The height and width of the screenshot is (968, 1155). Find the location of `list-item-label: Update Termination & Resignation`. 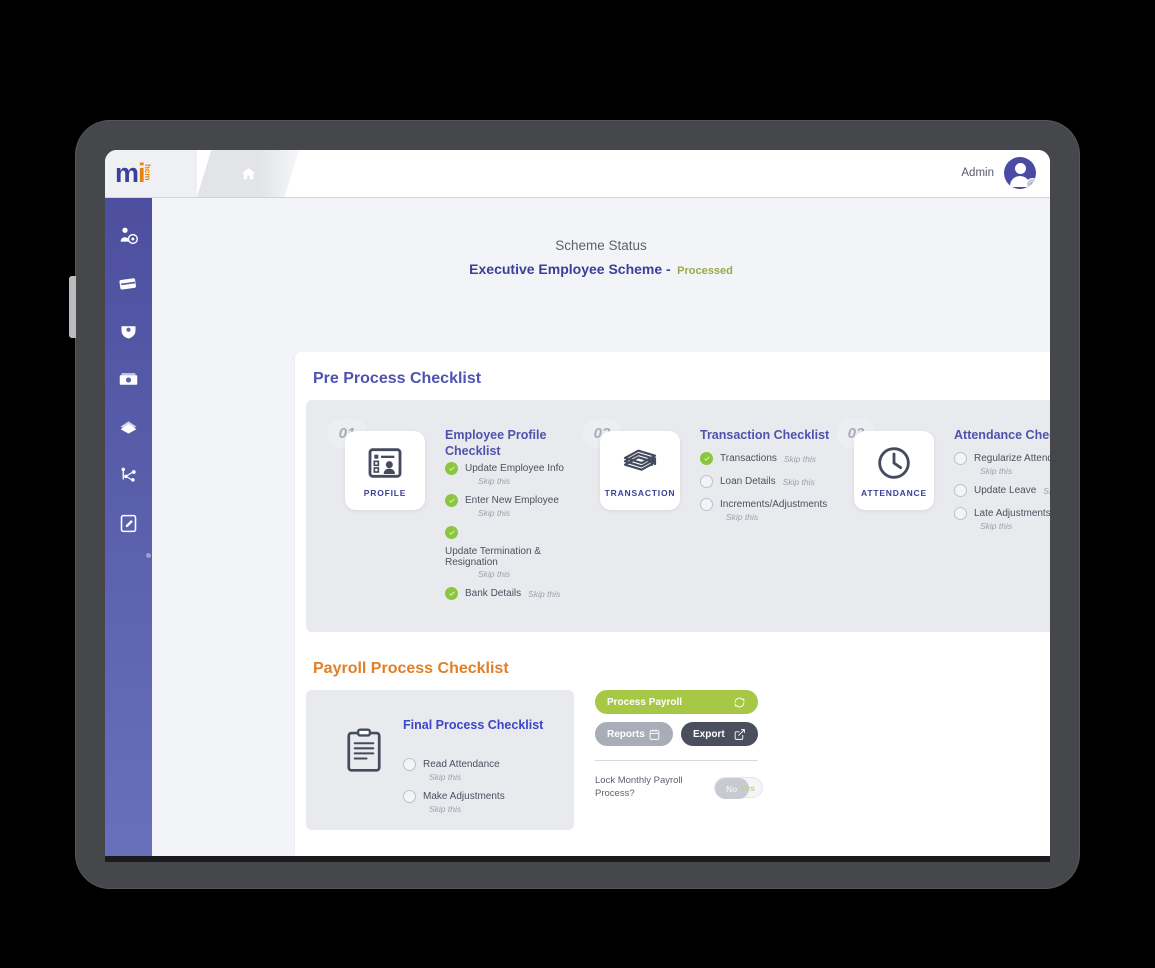

list-item-label: Update Termination & Resignation is located at coordinates (493, 557).